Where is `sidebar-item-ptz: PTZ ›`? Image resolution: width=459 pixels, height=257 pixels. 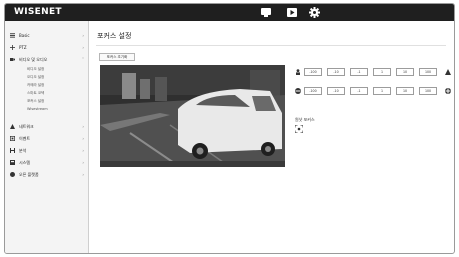
sidebar-item-ptz: PTZ › is located at coordinates (48, 47).